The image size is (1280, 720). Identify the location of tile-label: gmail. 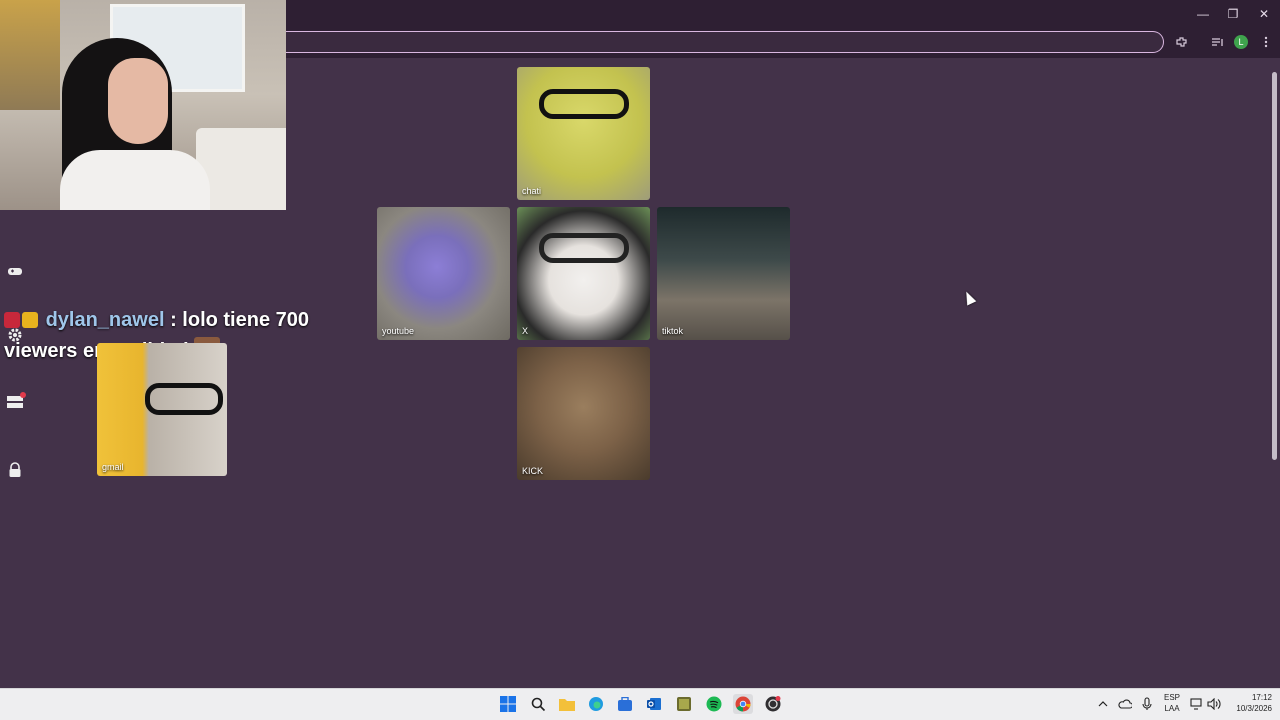
(113, 467).